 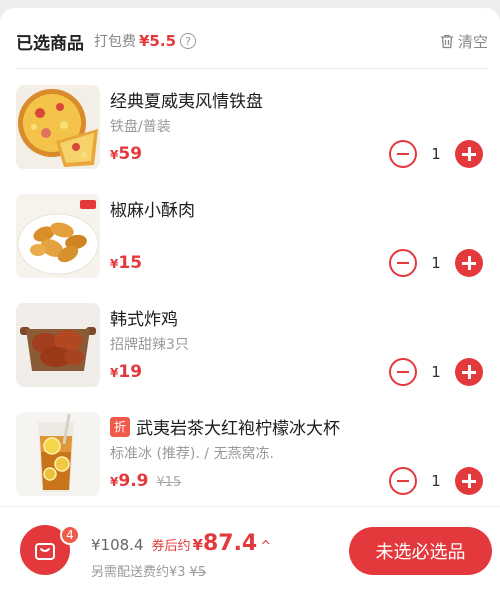 What do you see at coordinates (120, 426) in the screenshot?
I see `discount-tag: 折` at bounding box center [120, 426].